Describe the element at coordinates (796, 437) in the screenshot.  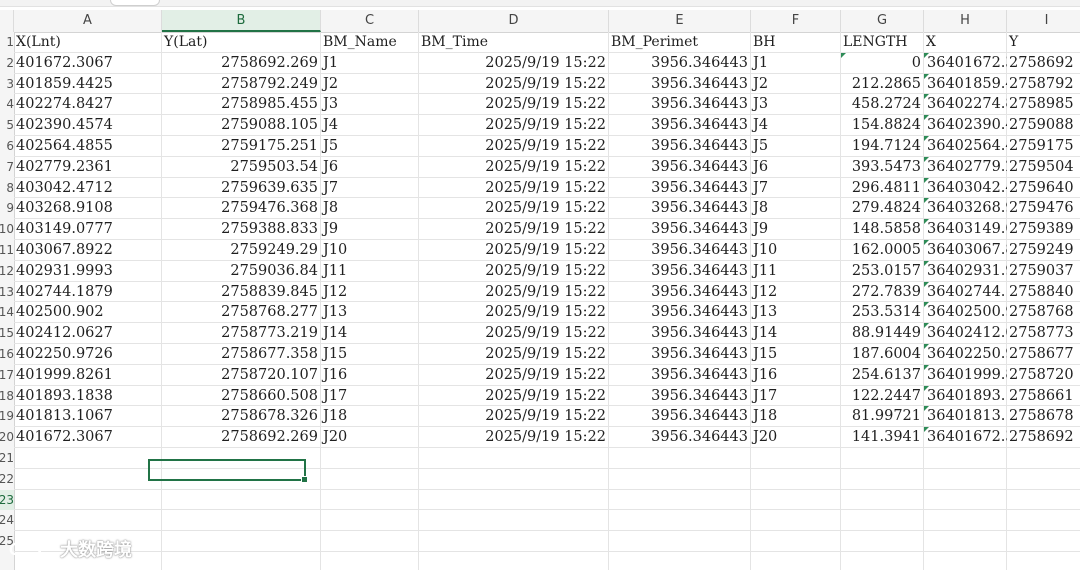
I see `cell-f: J20` at that location.